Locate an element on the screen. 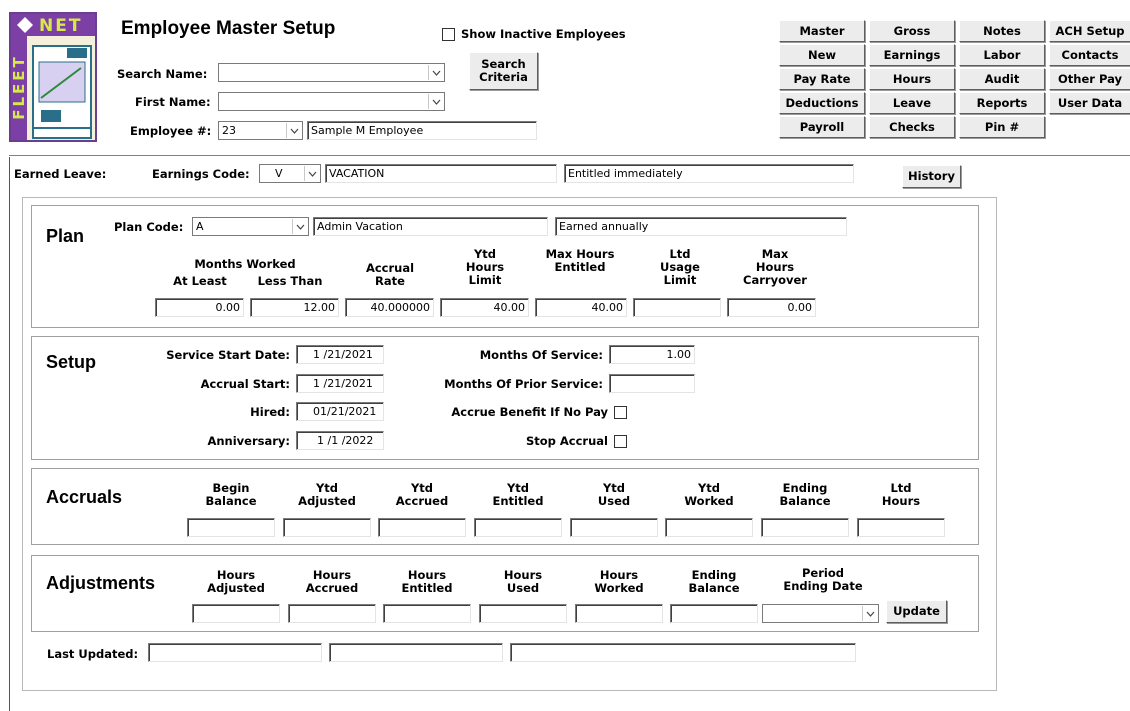 Image resolution: width=1130 pixels, height=711 pixels. period-ending-date-combo is located at coordinates (820, 613).